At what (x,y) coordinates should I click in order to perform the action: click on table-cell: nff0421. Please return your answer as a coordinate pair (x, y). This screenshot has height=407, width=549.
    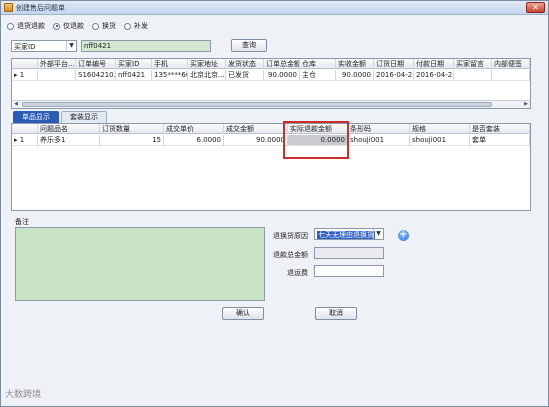
    Looking at the image, I should click on (134, 75).